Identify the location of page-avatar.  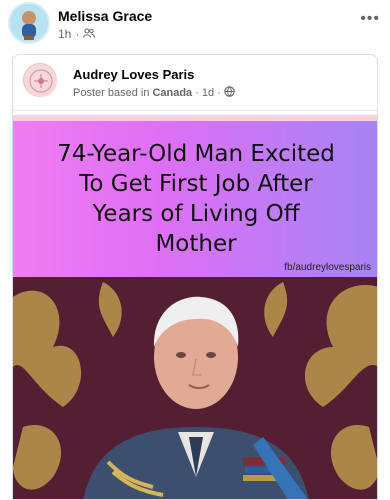
(40, 80).